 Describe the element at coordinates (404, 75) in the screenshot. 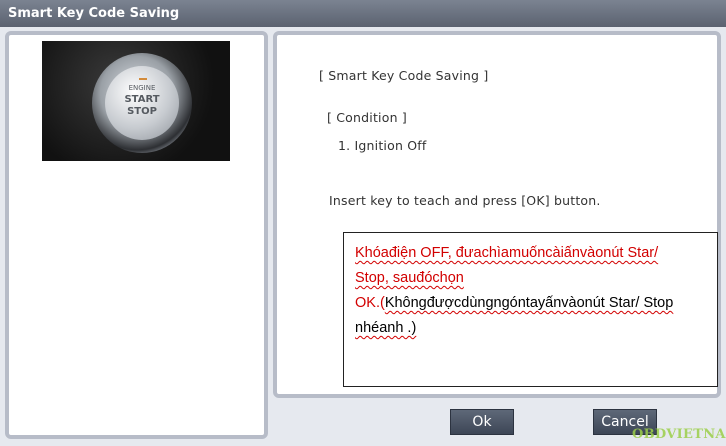

I see `info-title: [ Smart Key Code Saving ]` at that location.